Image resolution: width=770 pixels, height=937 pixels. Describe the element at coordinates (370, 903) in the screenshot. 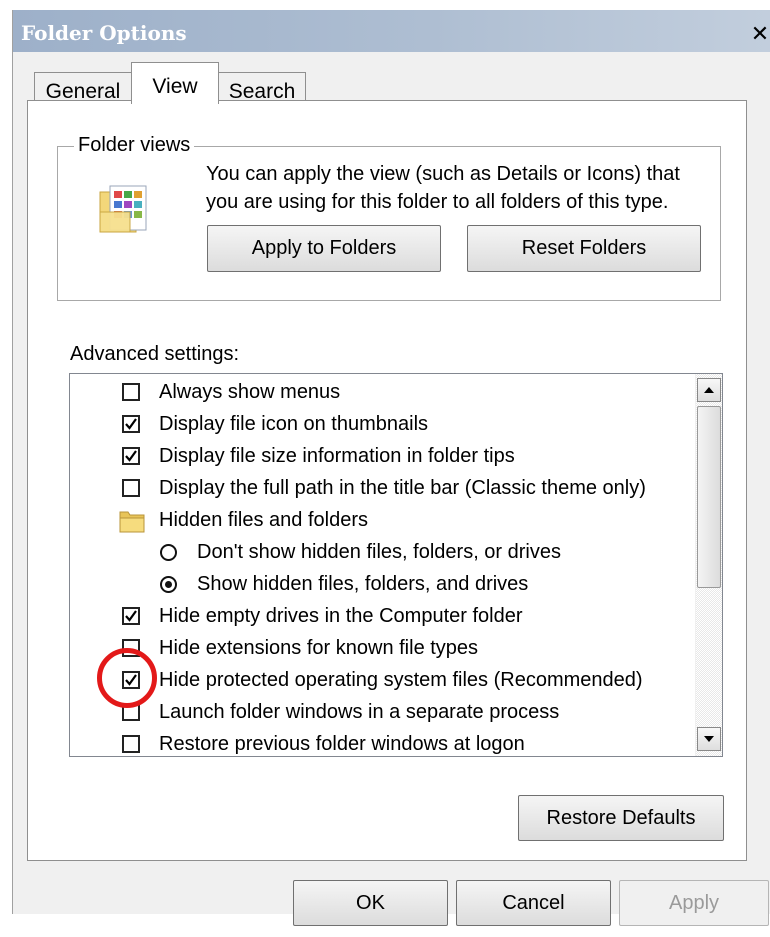

I see `ok-button: OK` at that location.